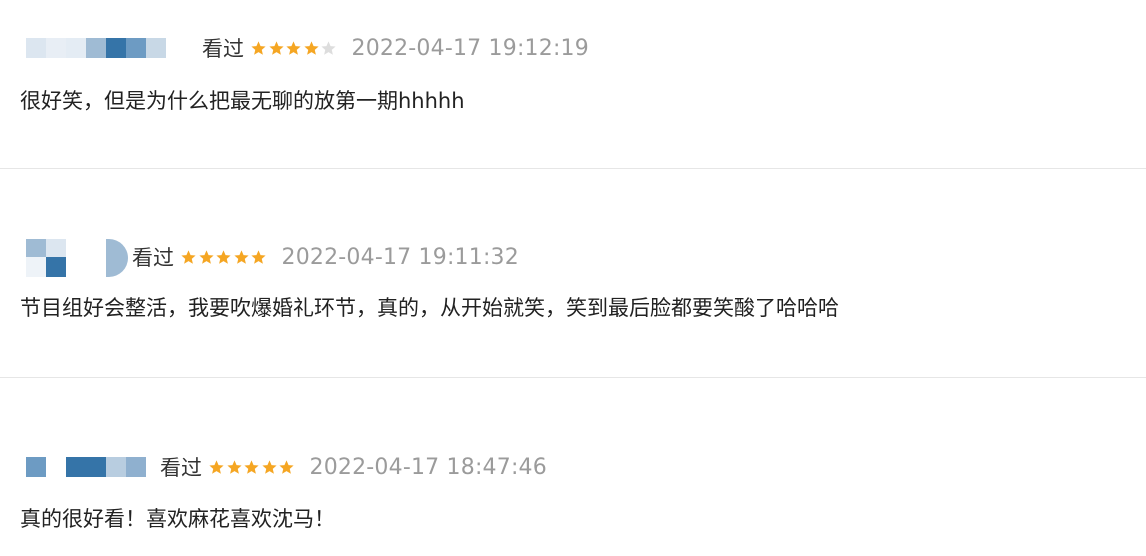 The width and height of the screenshot is (1146, 556). I want to click on review-text: 真的很好看！喜欢麻花喜欢沈马！, so click(177, 519).